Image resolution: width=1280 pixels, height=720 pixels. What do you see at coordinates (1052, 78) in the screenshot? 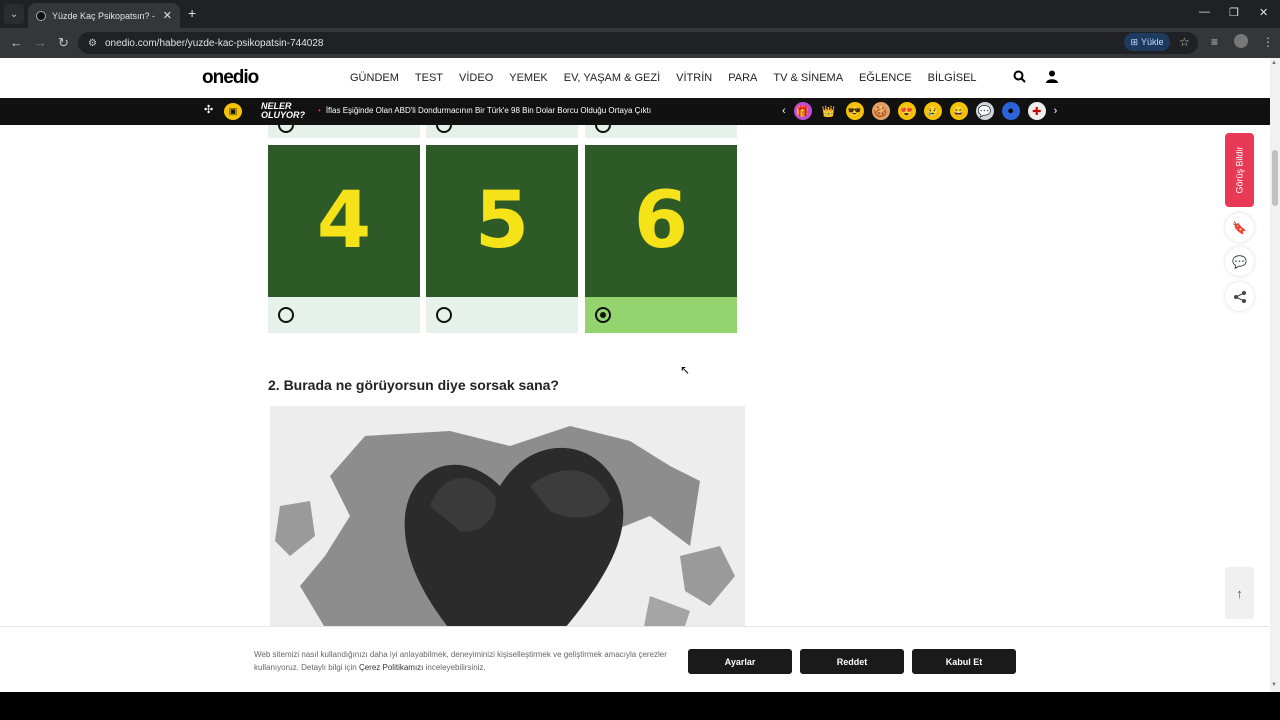
I see `user-icon` at bounding box center [1052, 78].